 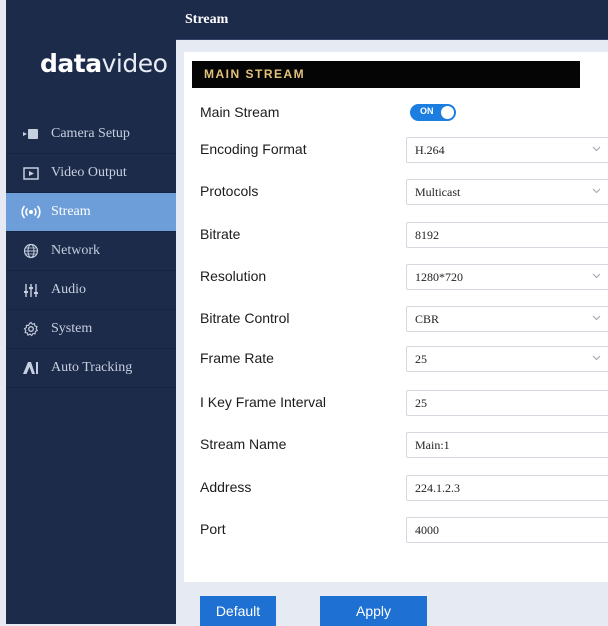 I want to click on sidebar-item-stream: Stream, so click(x=91, y=212).